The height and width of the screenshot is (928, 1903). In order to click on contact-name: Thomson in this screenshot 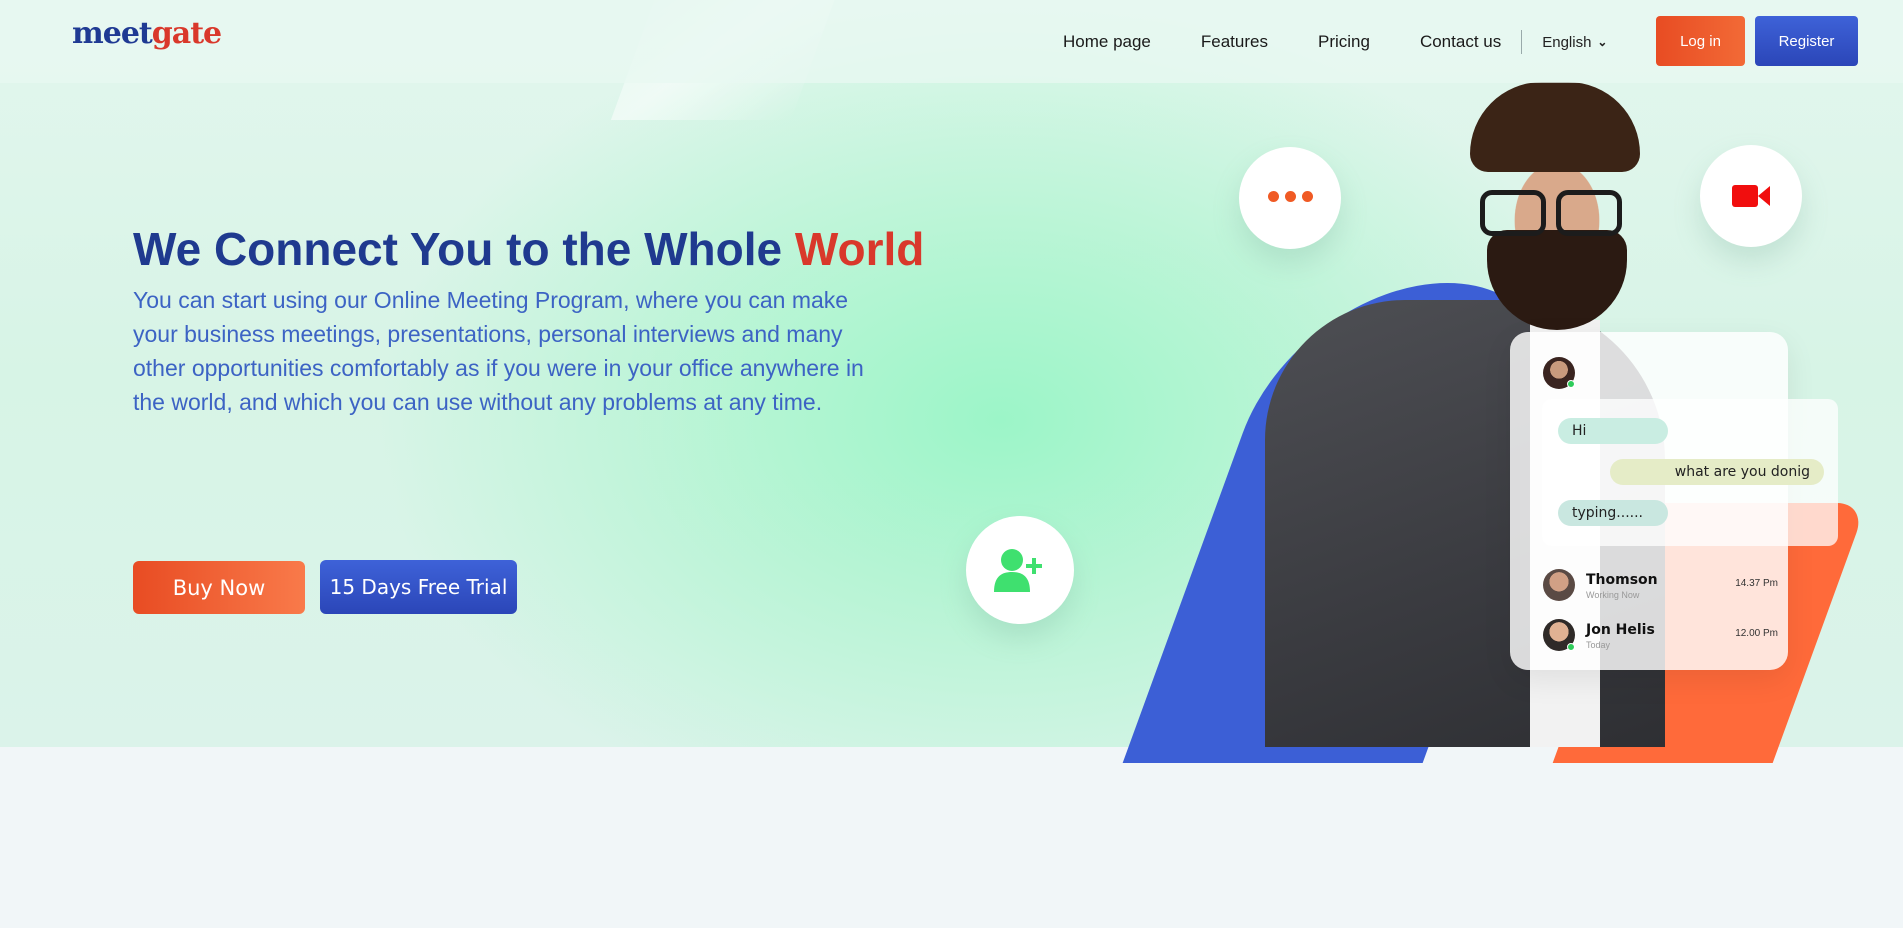, I will do `click(1622, 580)`.